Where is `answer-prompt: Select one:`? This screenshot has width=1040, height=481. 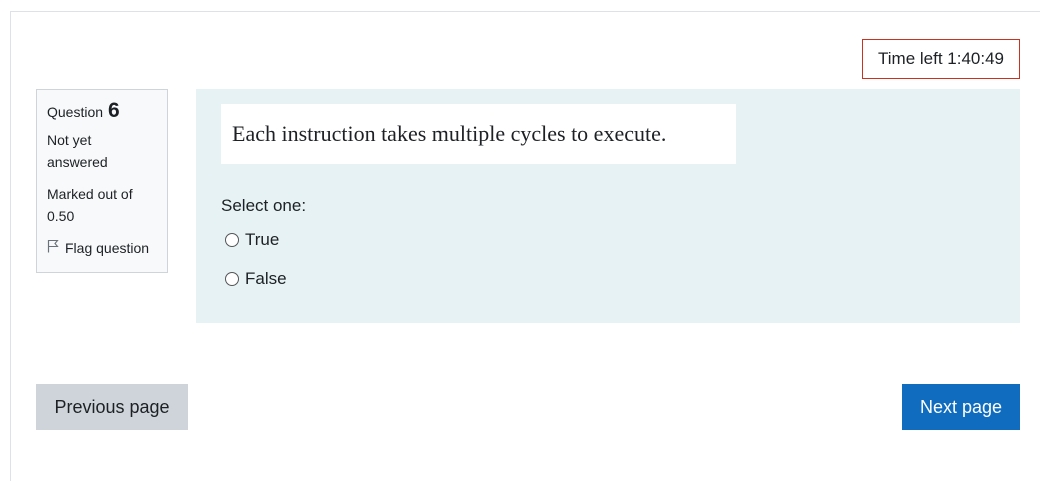 answer-prompt: Select one: is located at coordinates (264, 205).